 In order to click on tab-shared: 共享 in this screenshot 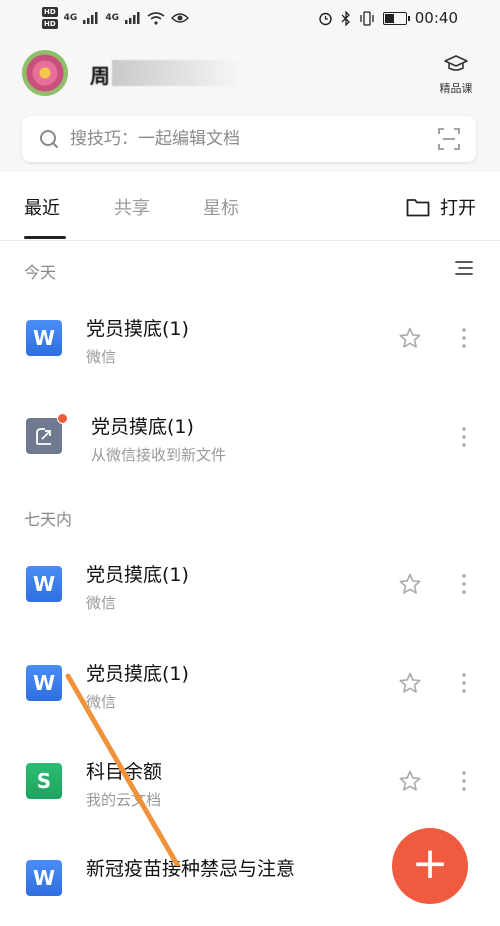, I will do `click(132, 207)`.